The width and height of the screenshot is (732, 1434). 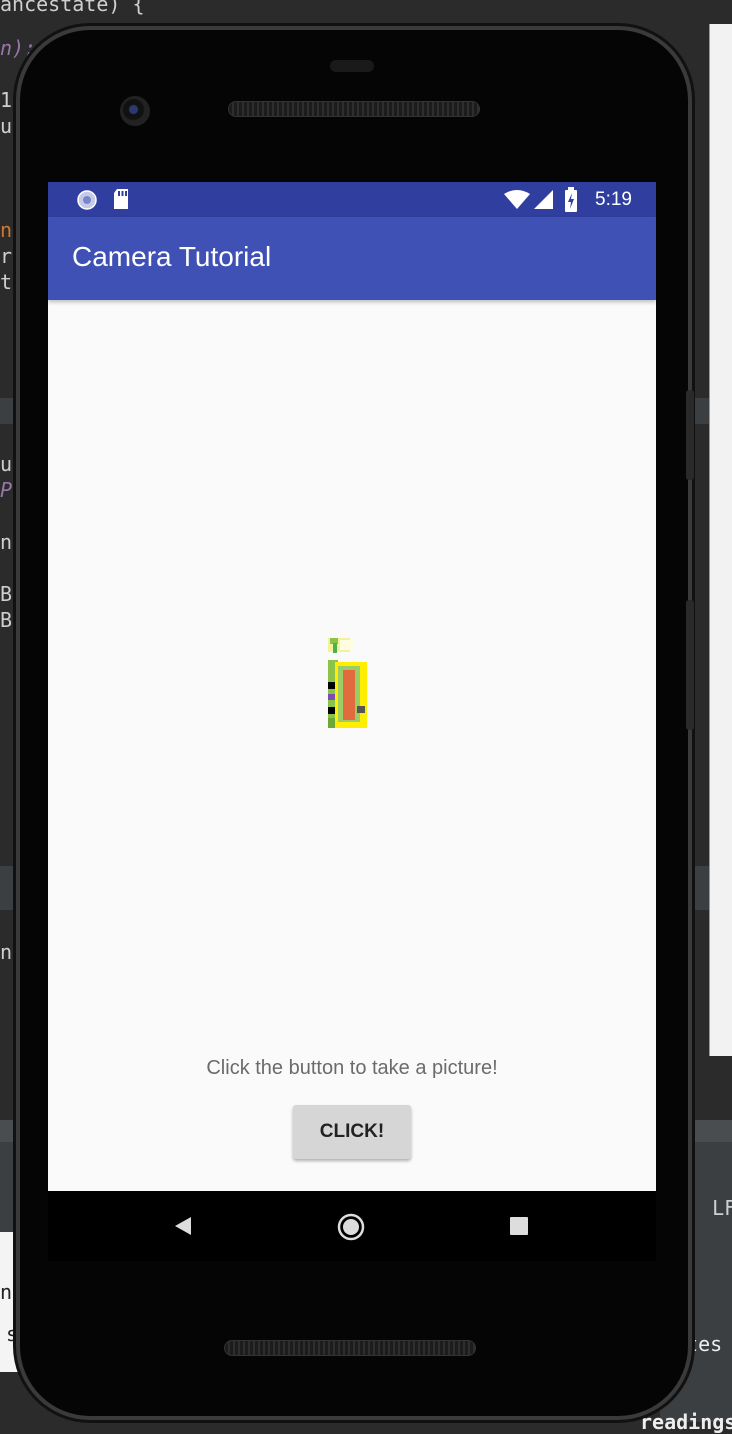 What do you see at coordinates (543, 199) in the screenshot?
I see `signal-icon` at bounding box center [543, 199].